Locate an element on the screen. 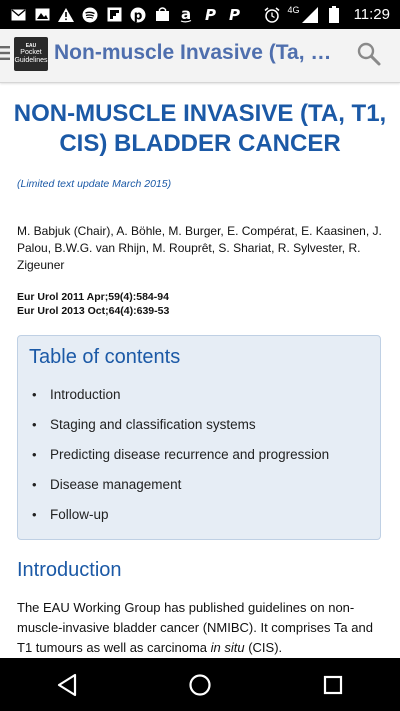  reference-item: Eur Urol 2011 Apr;59(4):584-94 is located at coordinates (93, 297).